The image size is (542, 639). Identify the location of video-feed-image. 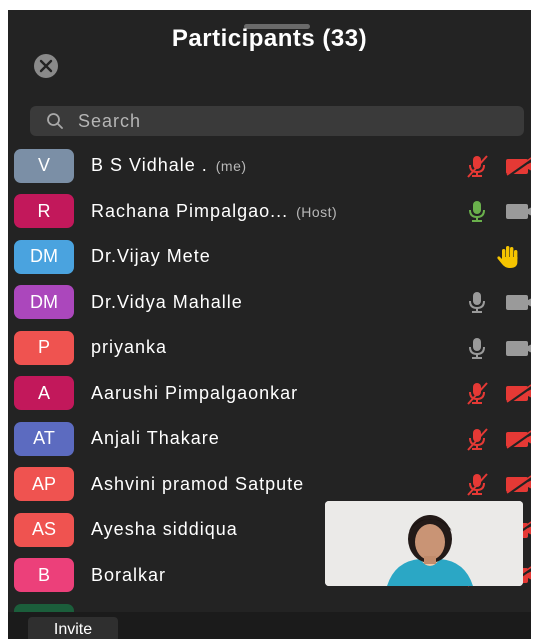
(424, 543).